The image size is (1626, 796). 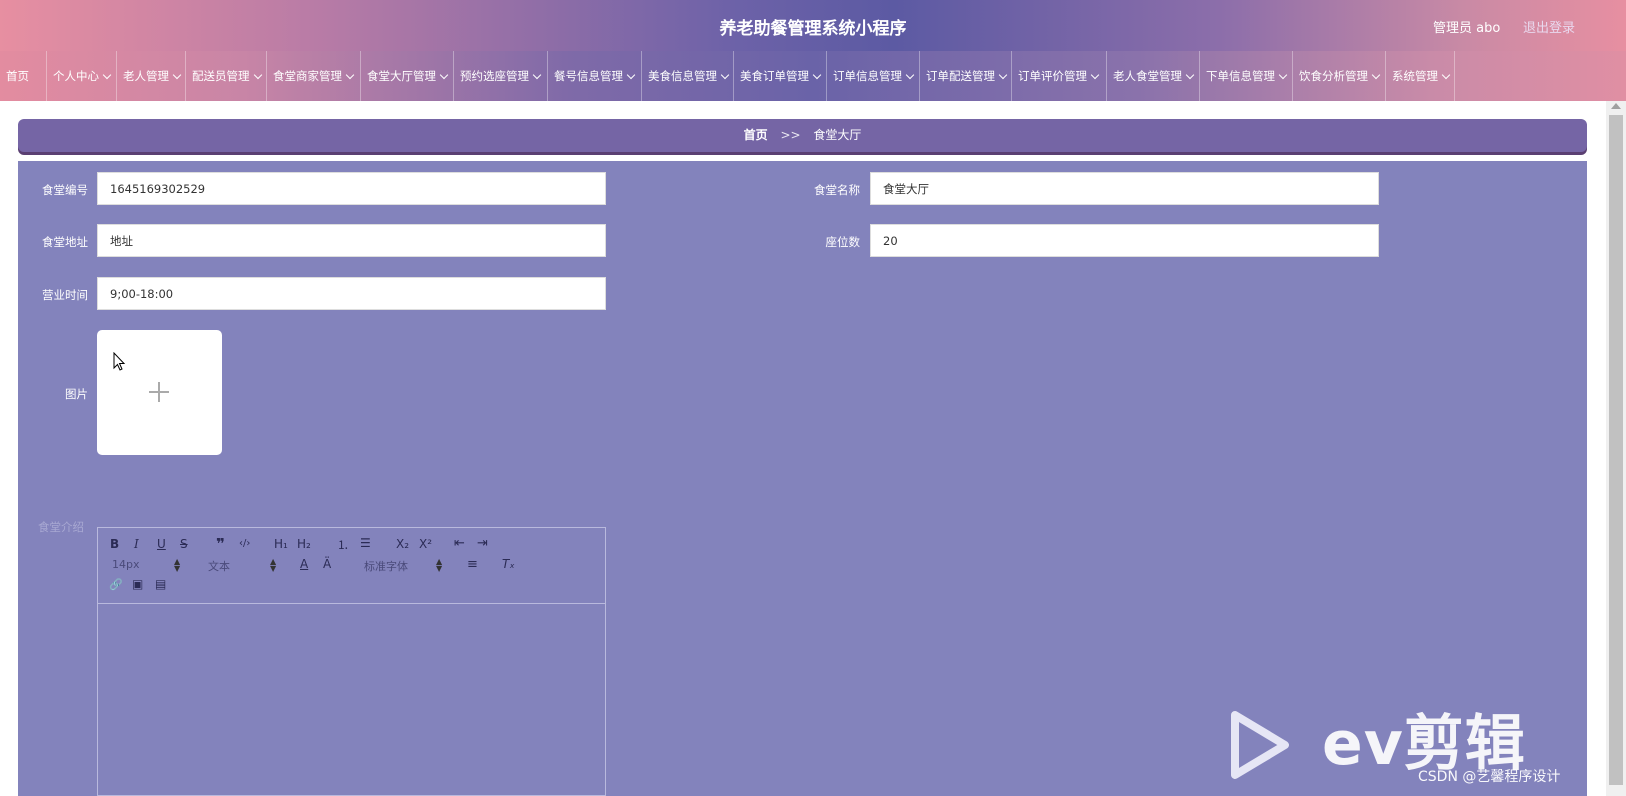 What do you see at coordinates (114, 544) in the screenshot?
I see `bold-button: B` at bounding box center [114, 544].